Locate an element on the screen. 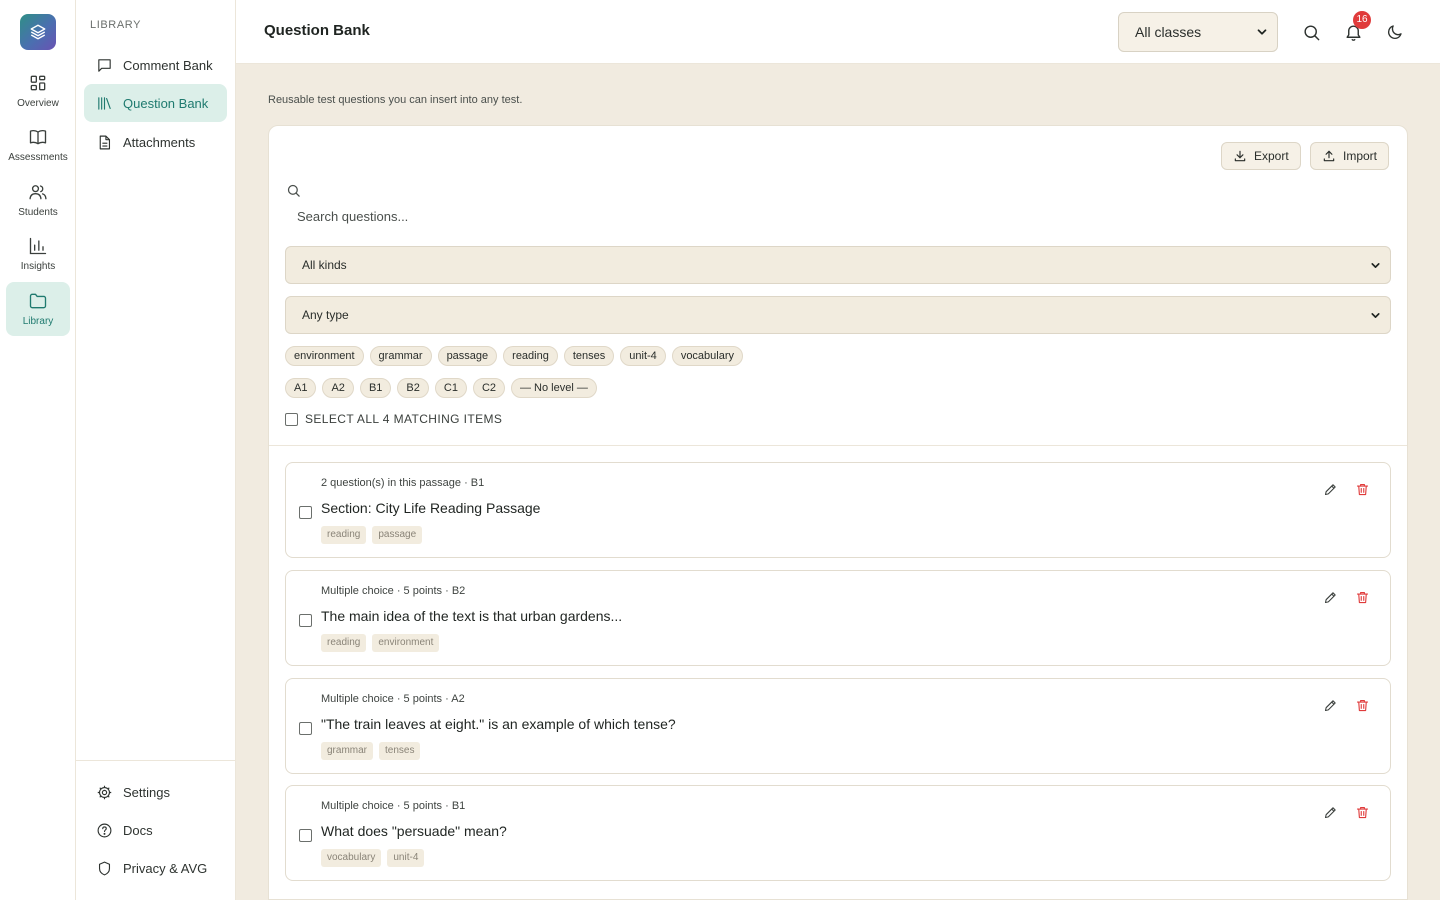 The height and width of the screenshot is (900, 1440). search-input is located at coordinates (836, 216).